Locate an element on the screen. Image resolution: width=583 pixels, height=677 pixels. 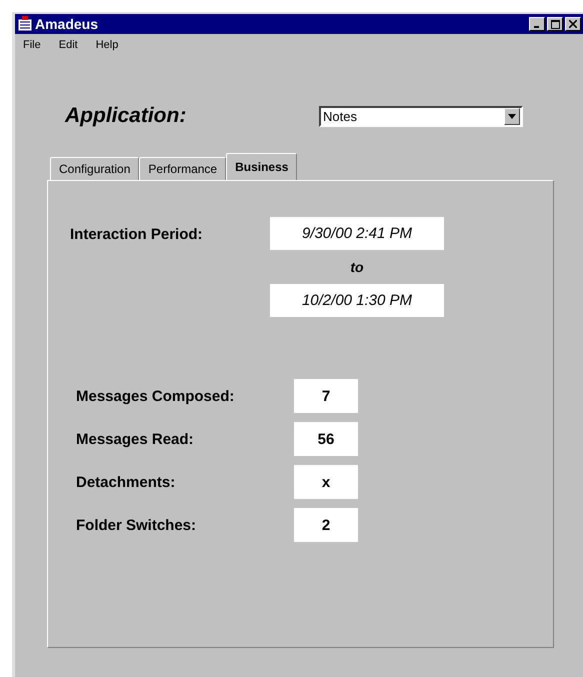
value-field: x is located at coordinates (326, 482).